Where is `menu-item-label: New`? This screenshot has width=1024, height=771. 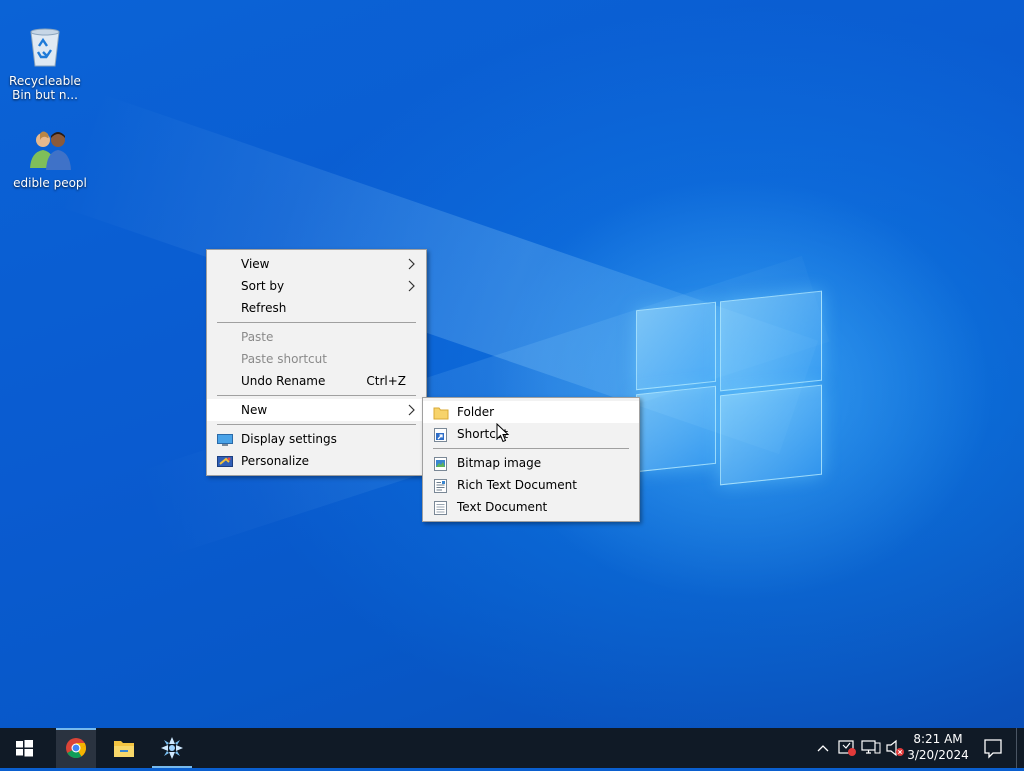 menu-item-label: New is located at coordinates (254, 410).